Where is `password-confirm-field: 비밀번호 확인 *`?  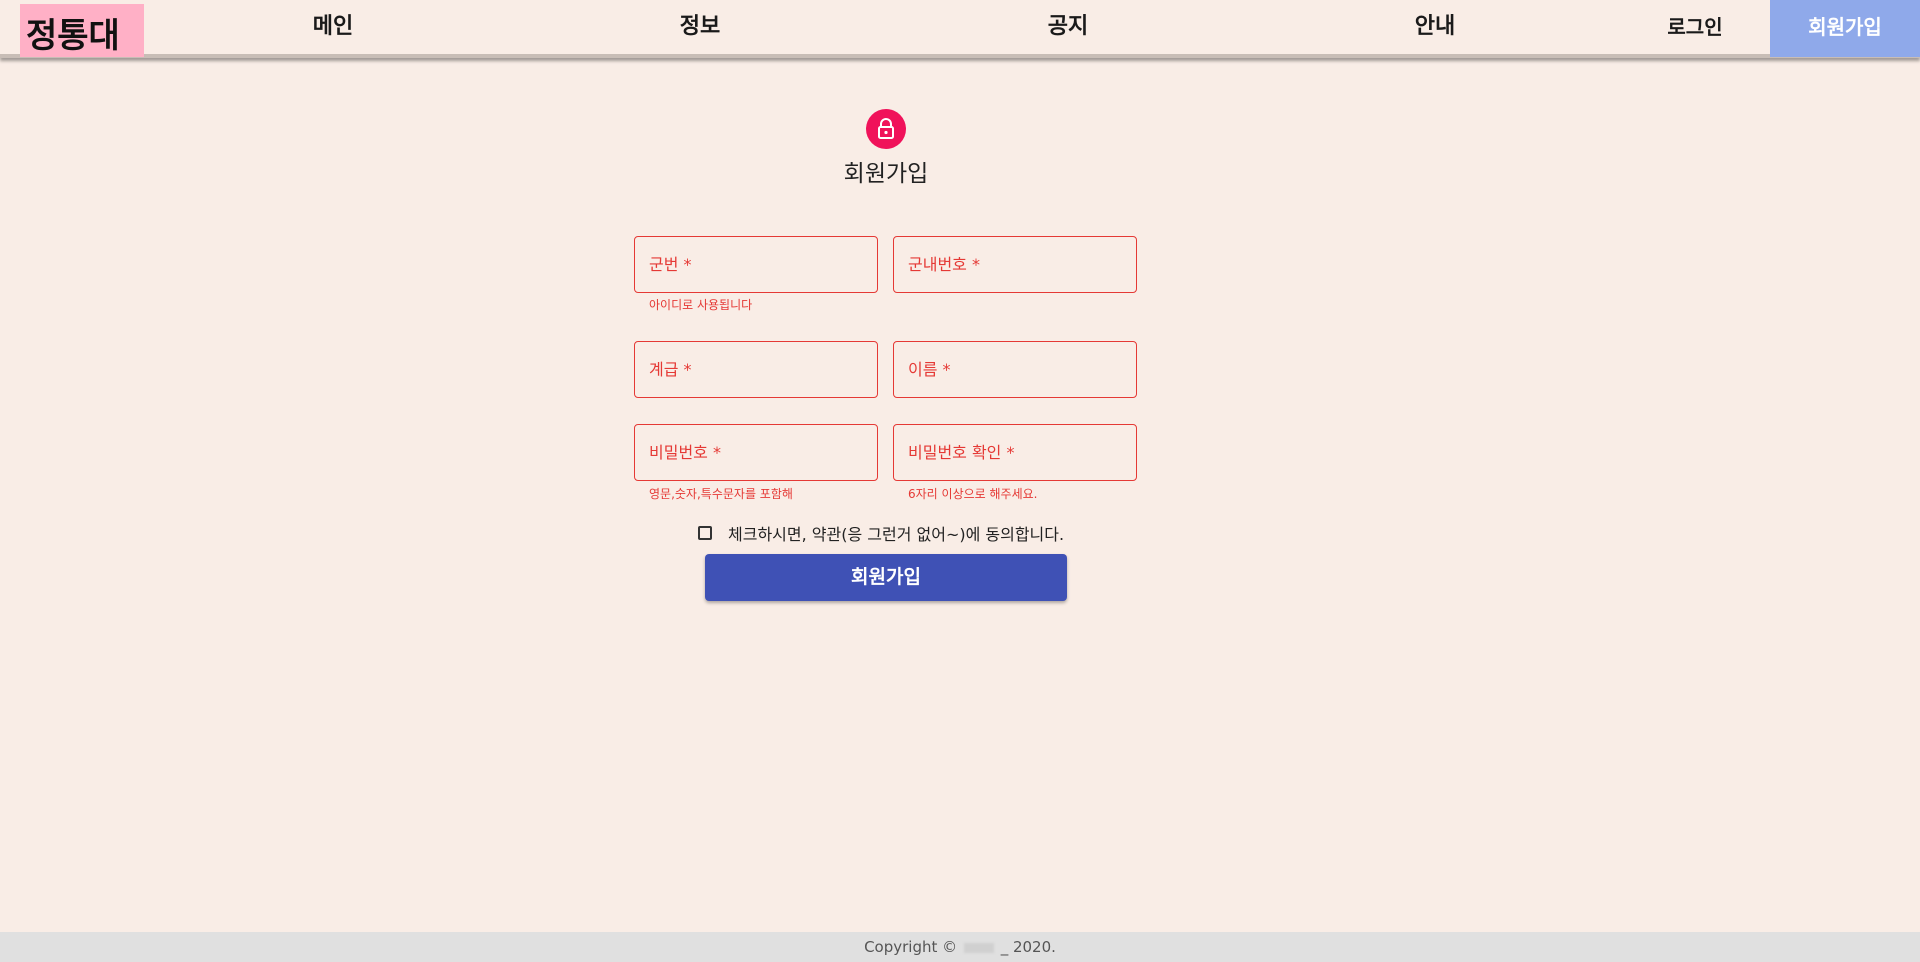 password-confirm-field: 비밀번호 확인 * is located at coordinates (1015, 452).